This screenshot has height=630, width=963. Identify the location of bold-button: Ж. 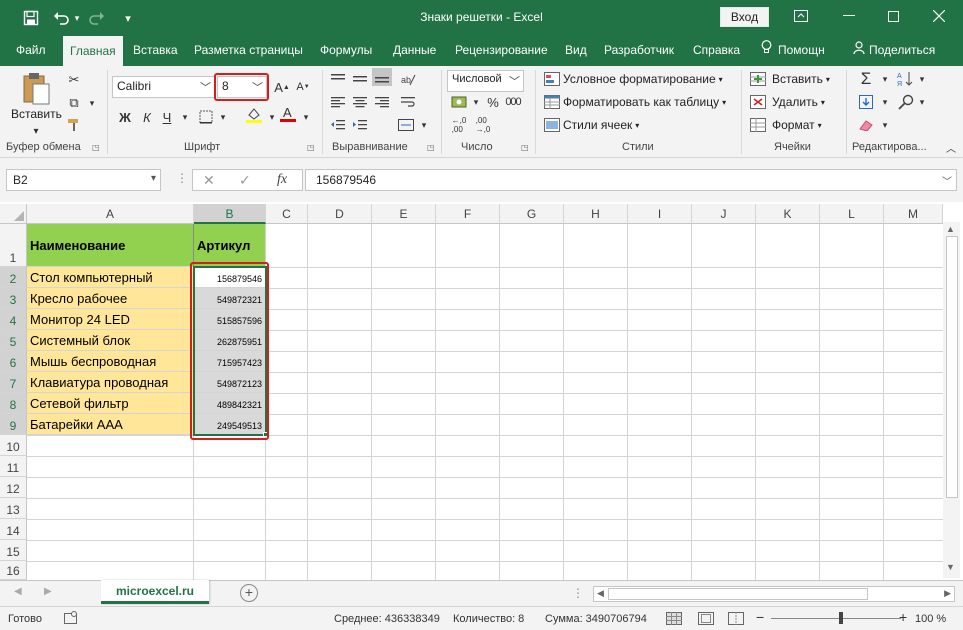
(125, 117).